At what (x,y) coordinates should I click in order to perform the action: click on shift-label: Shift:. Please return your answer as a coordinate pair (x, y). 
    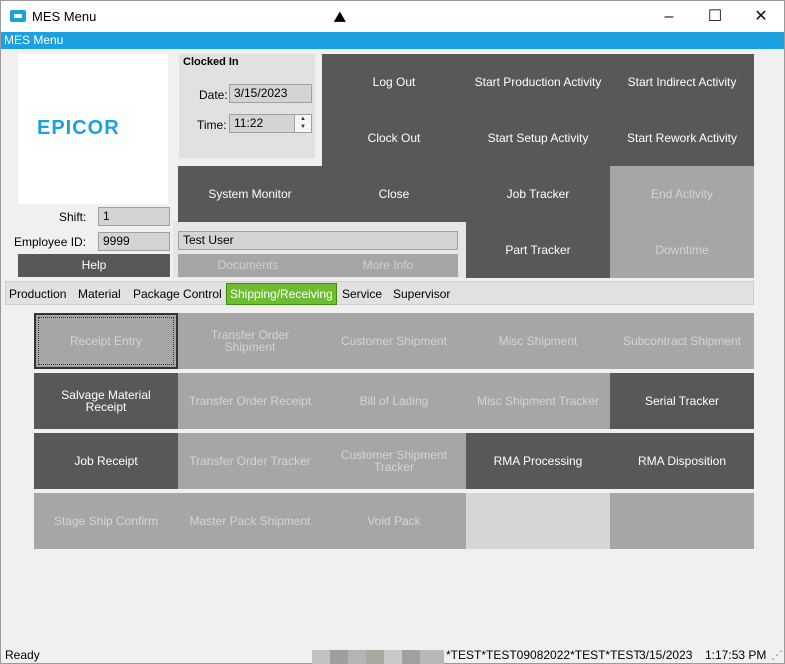
    Looking at the image, I should click on (73, 217).